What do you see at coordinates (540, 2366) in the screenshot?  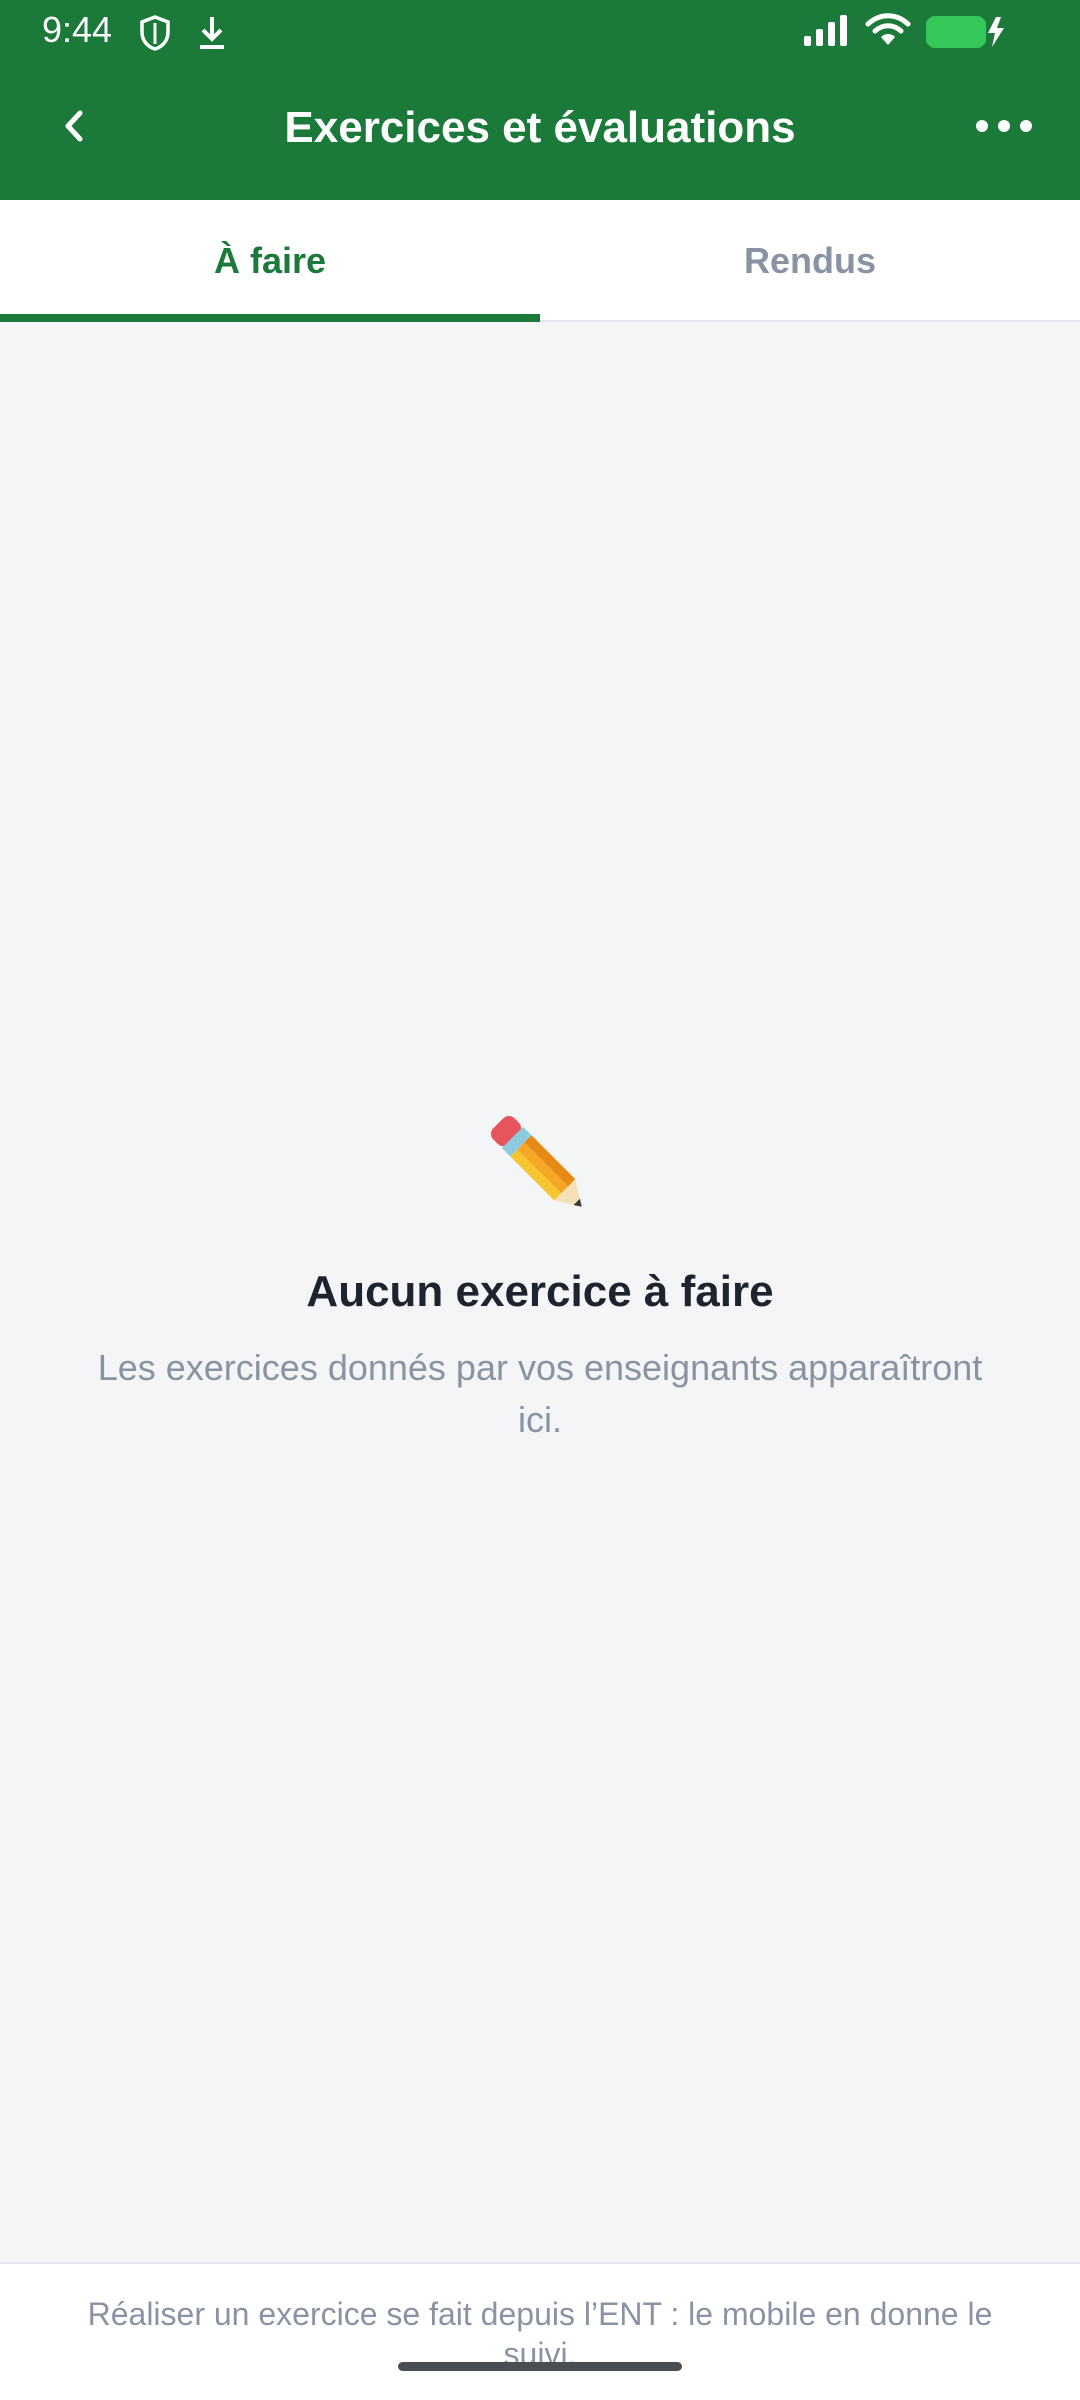 I see `home-indicator` at bounding box center [540, 2366].